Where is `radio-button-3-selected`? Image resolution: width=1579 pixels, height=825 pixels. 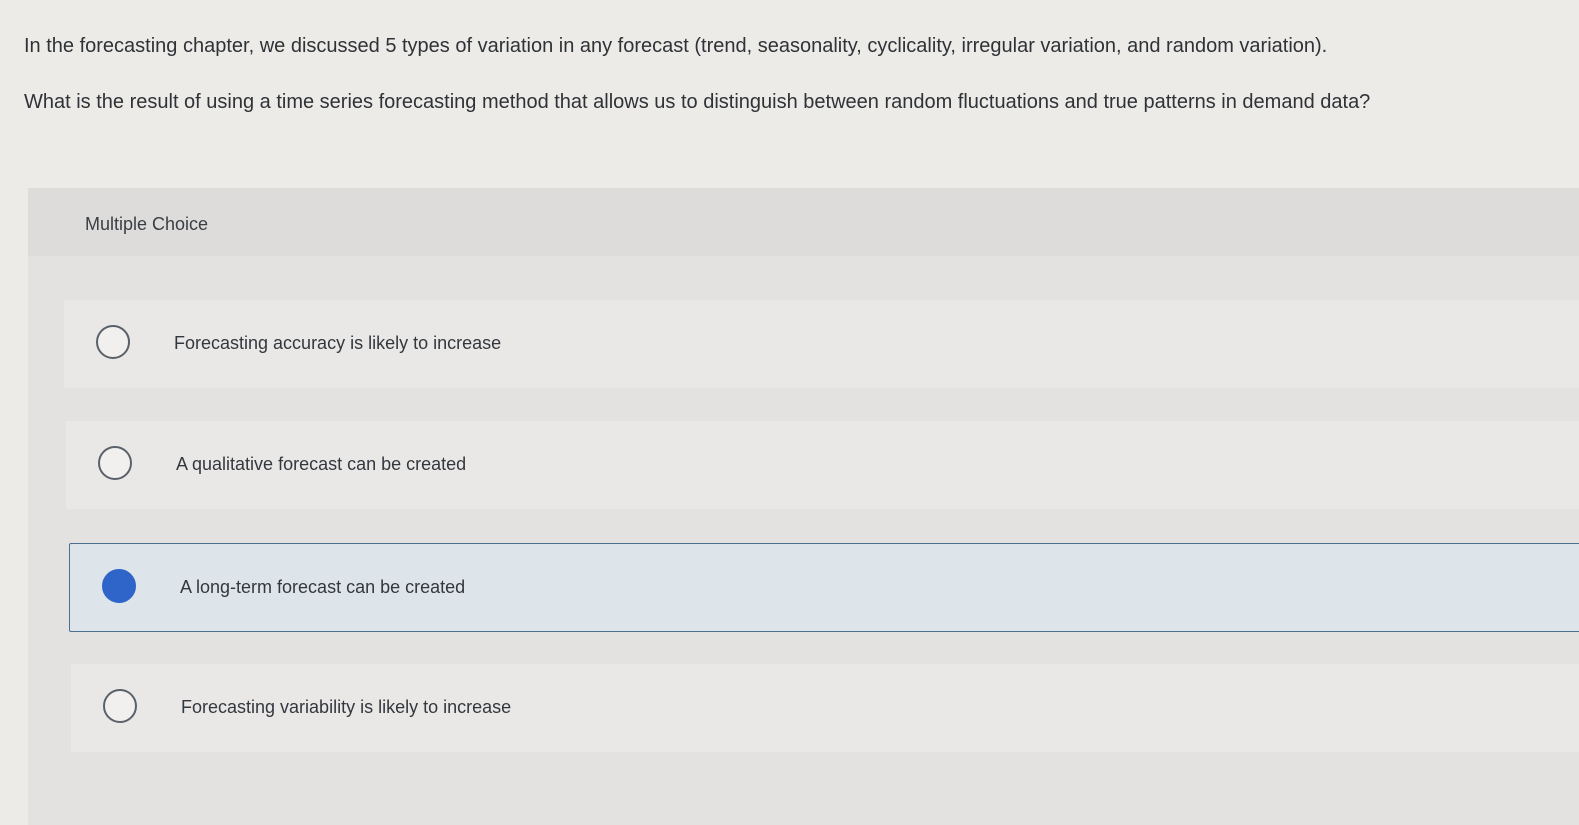
radio-button-3-selected is located at coordinates (119, 586).